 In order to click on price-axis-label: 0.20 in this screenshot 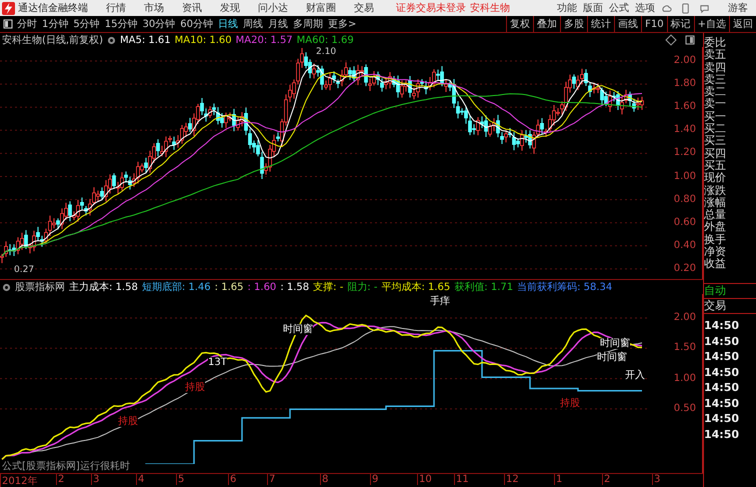, I will do `click(685, 268)`.